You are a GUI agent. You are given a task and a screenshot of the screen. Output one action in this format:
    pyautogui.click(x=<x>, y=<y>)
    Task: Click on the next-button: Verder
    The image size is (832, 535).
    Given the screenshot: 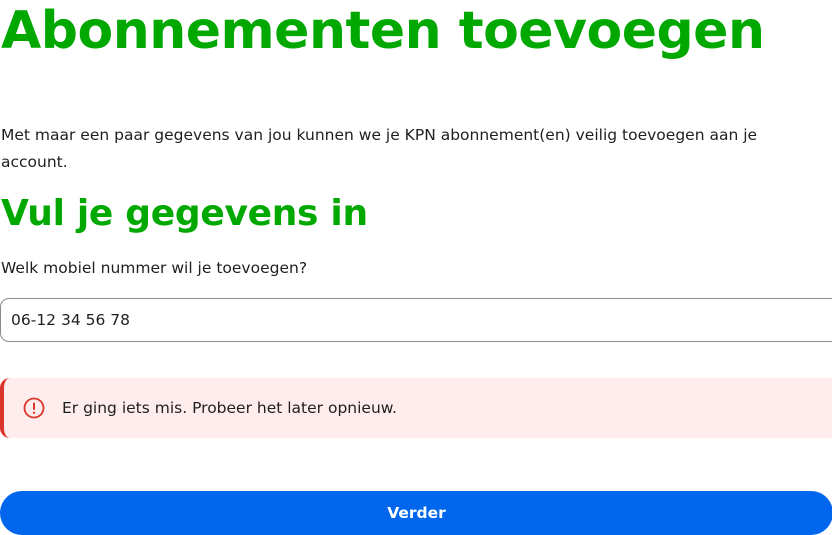 What is the action you would take?
    pyautogui.click(x=416, y=513)
    